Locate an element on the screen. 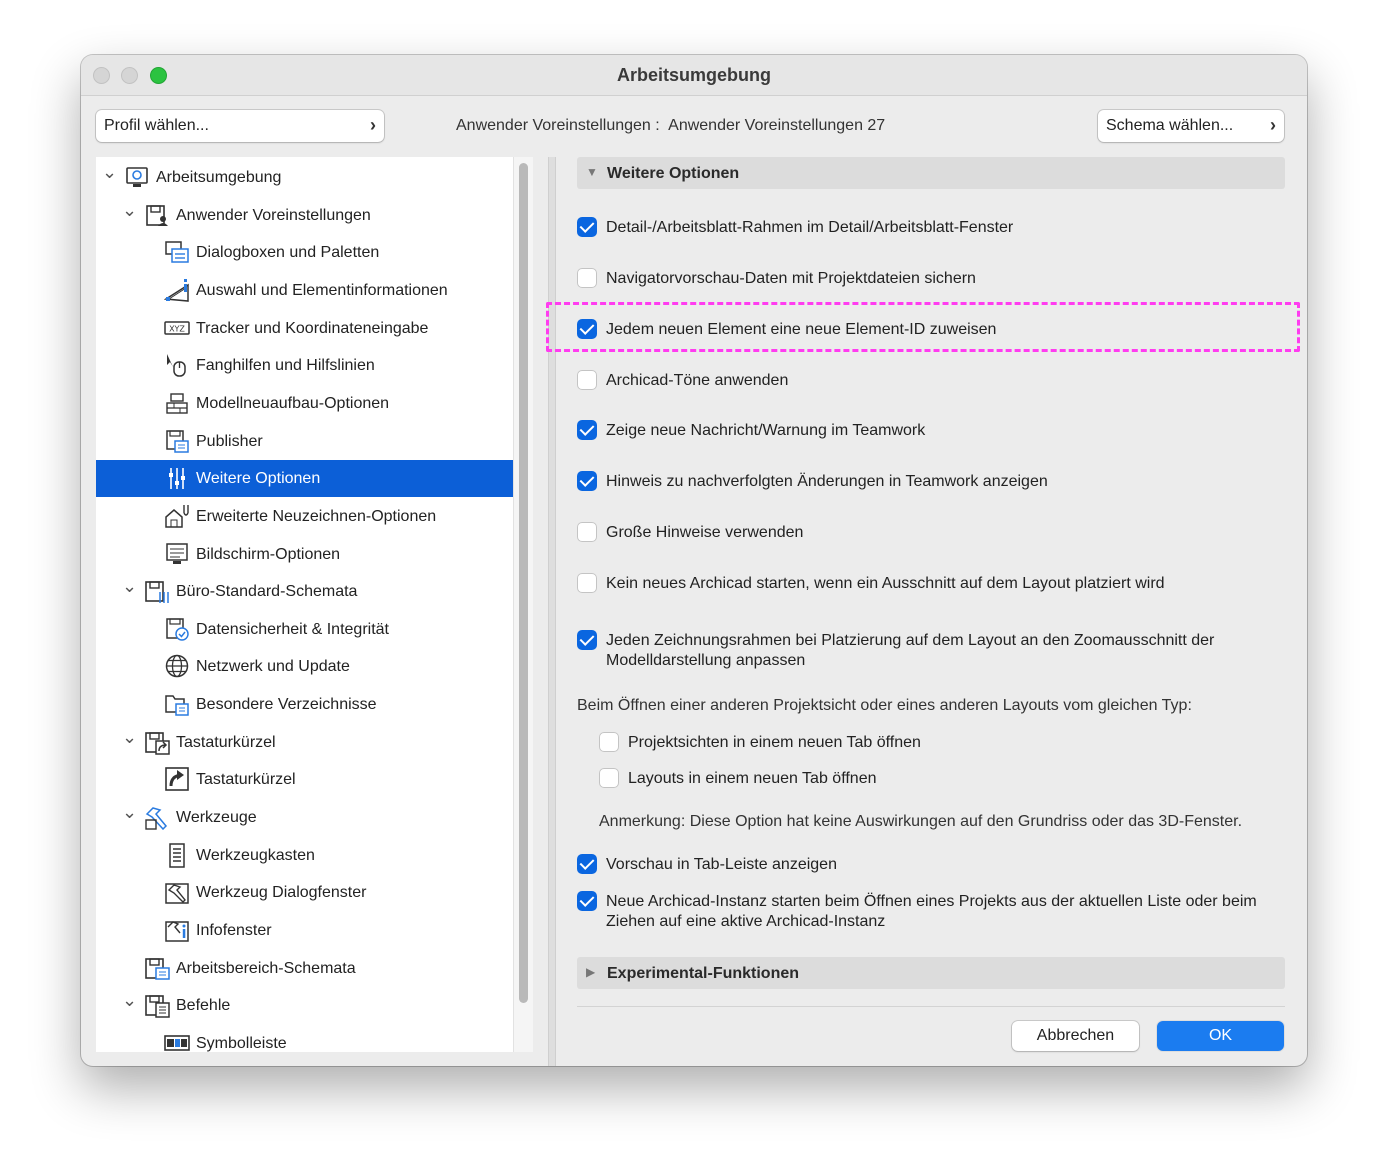  special-folders-icon is located at coordinates (177, 704).